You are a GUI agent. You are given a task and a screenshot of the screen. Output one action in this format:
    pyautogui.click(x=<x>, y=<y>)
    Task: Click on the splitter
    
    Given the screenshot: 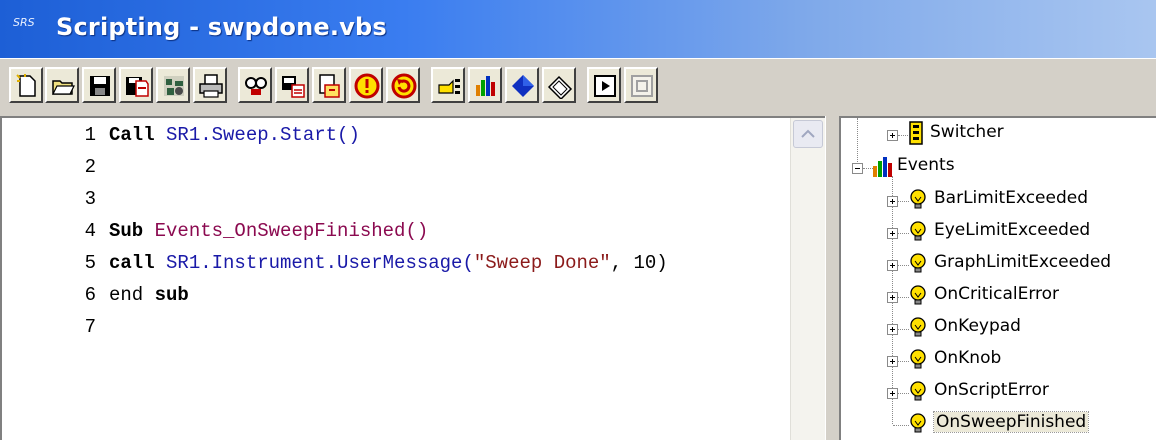 What is the action you would take?
    pyautogui.click(x=832, y=278)
    